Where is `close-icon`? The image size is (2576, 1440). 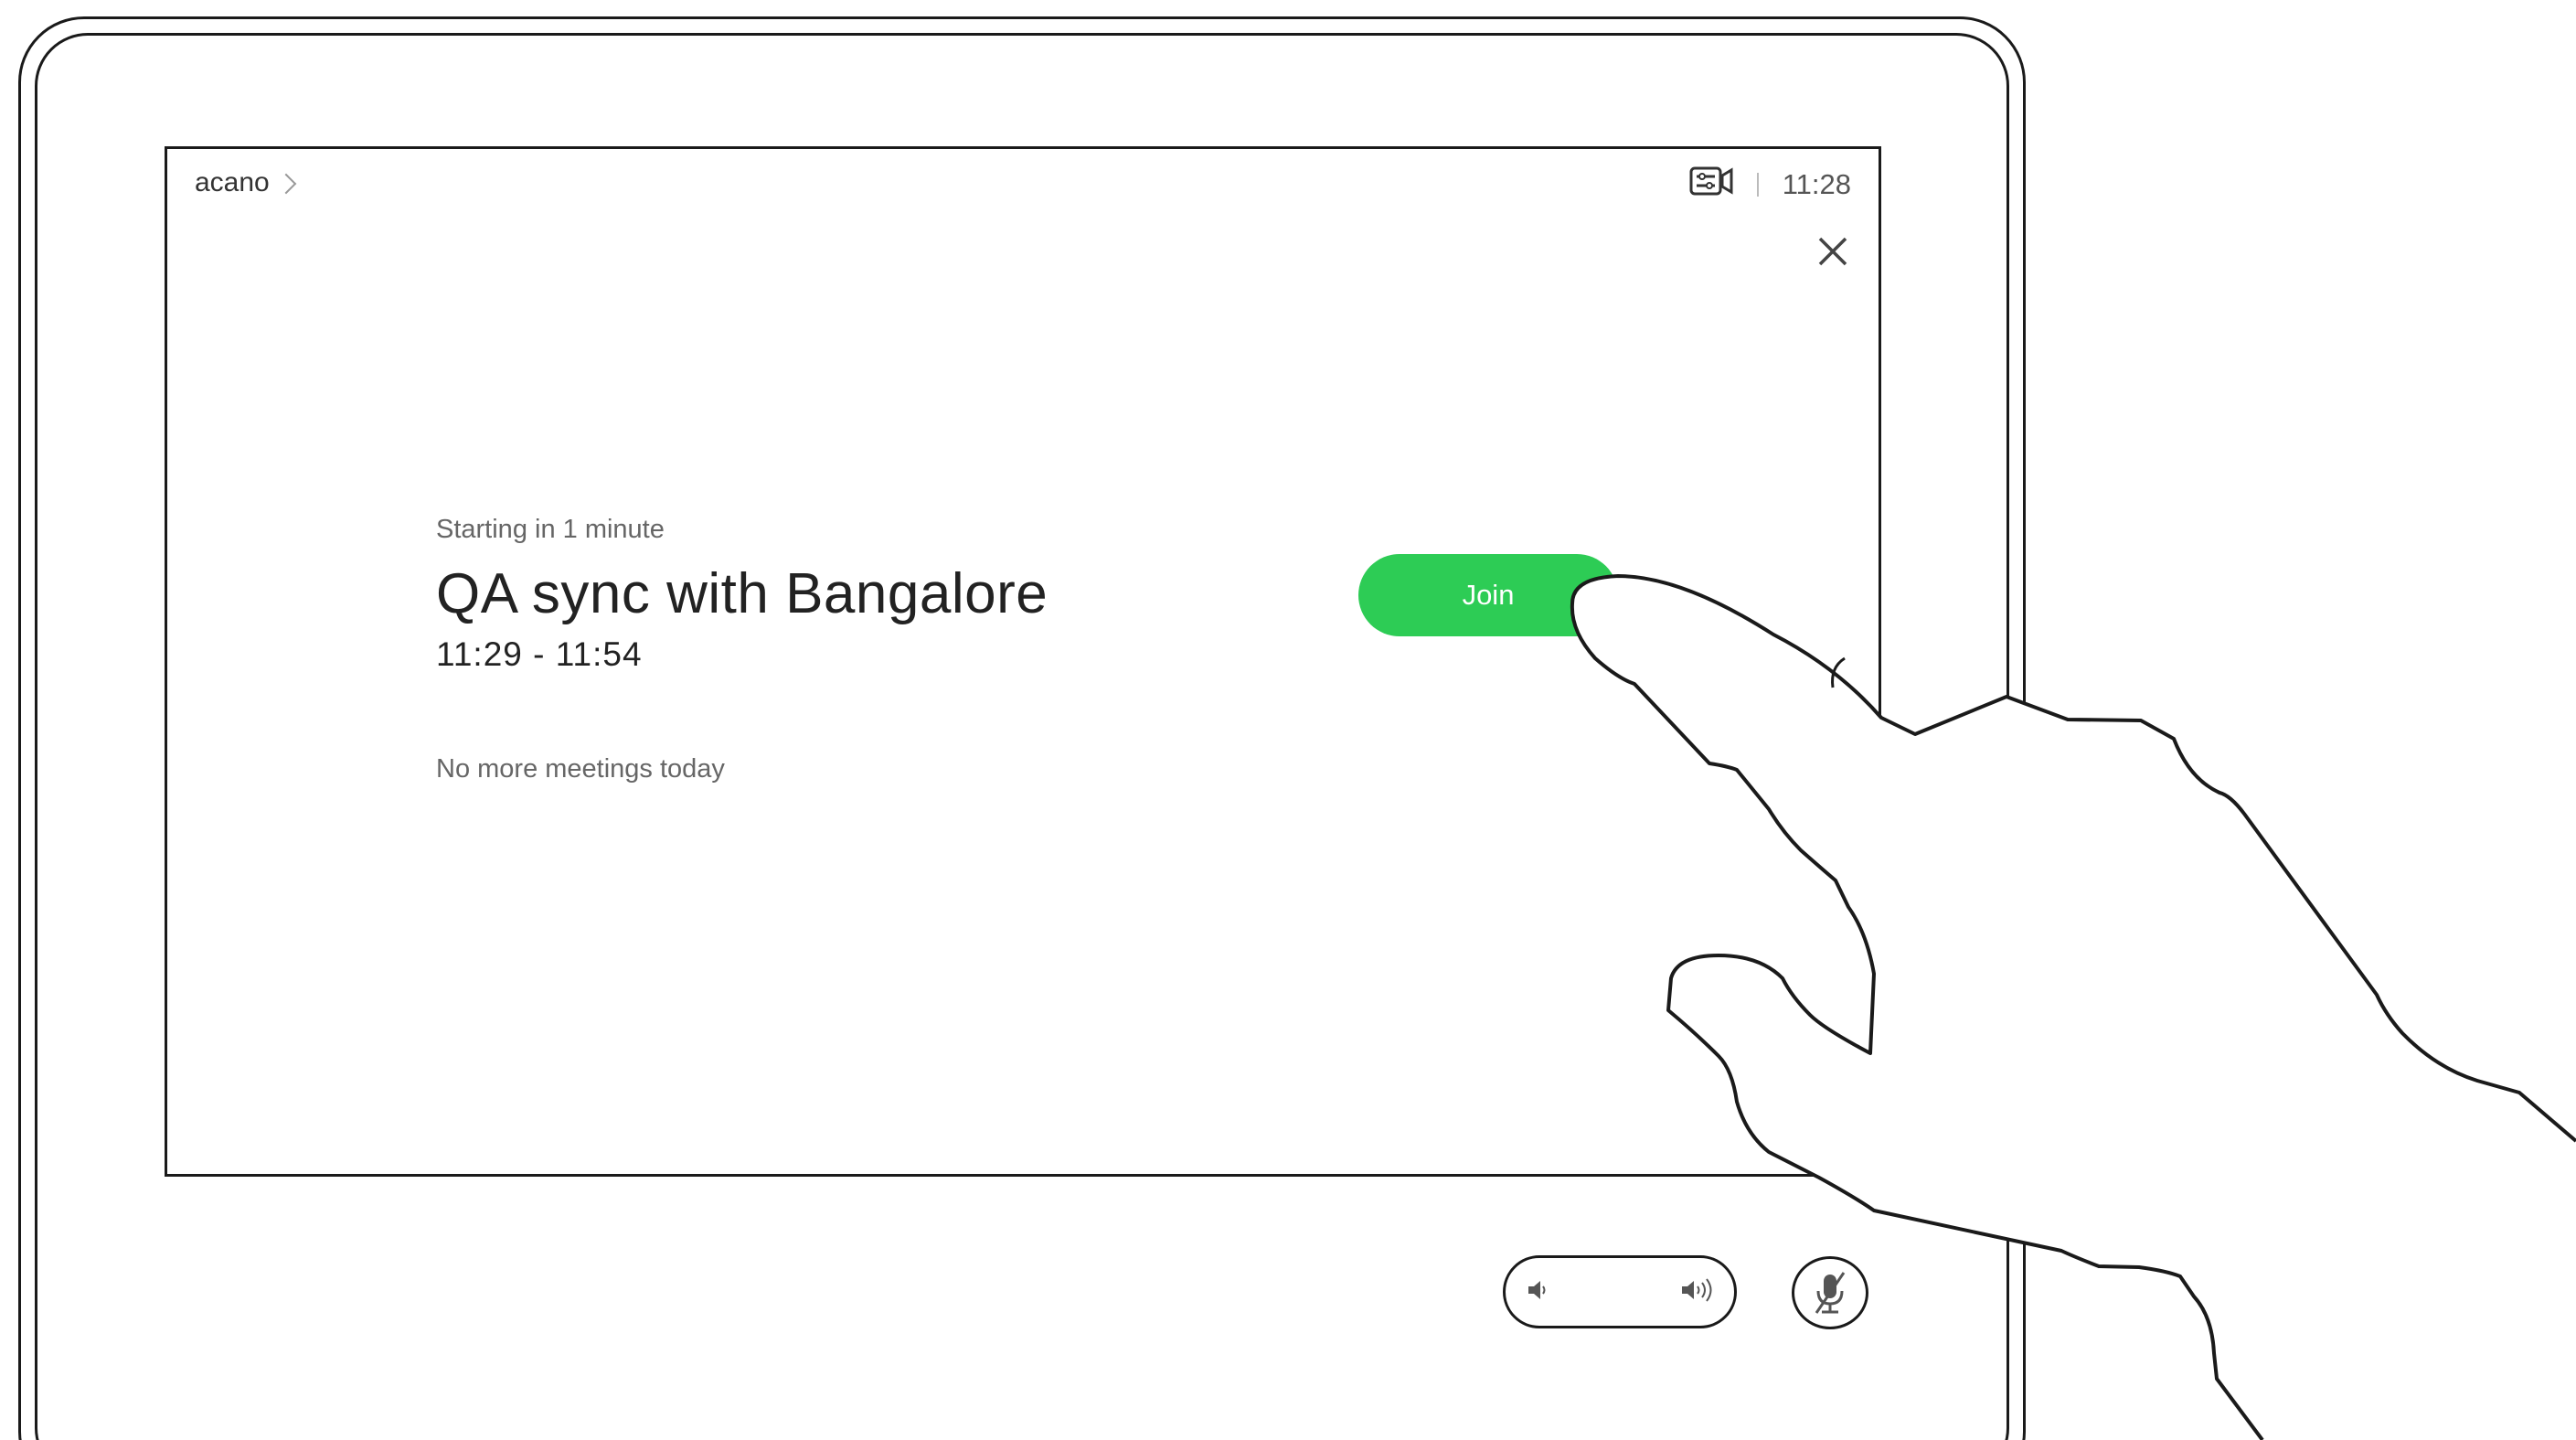
close-icon is located at coordinates (1833, 251).